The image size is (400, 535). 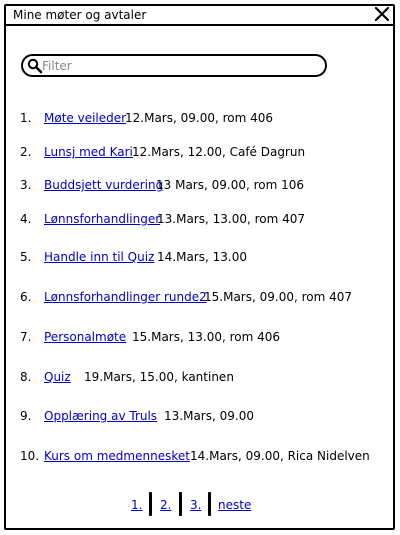 What do you see at coordinates (57, 377) in the screenshot?
I see `meeting-link: Quiz` at bounding box center [57, 377].